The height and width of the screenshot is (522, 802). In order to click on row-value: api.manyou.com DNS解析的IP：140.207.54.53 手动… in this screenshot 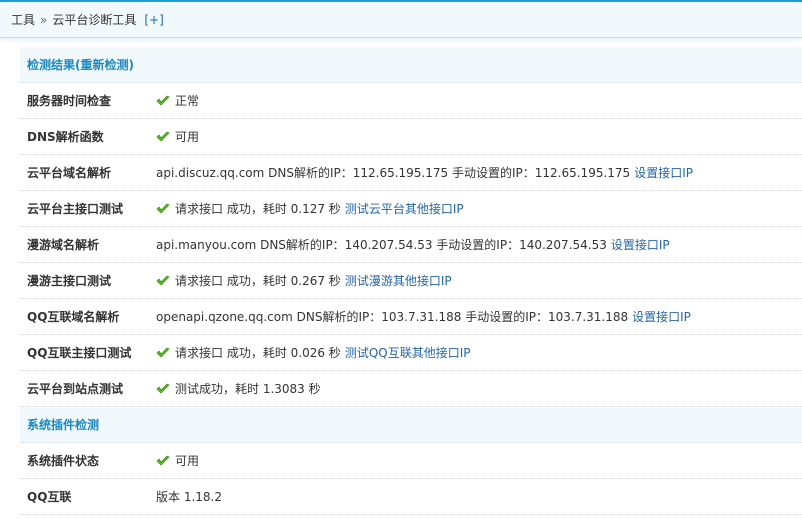, I will do `click(413, 244)`.